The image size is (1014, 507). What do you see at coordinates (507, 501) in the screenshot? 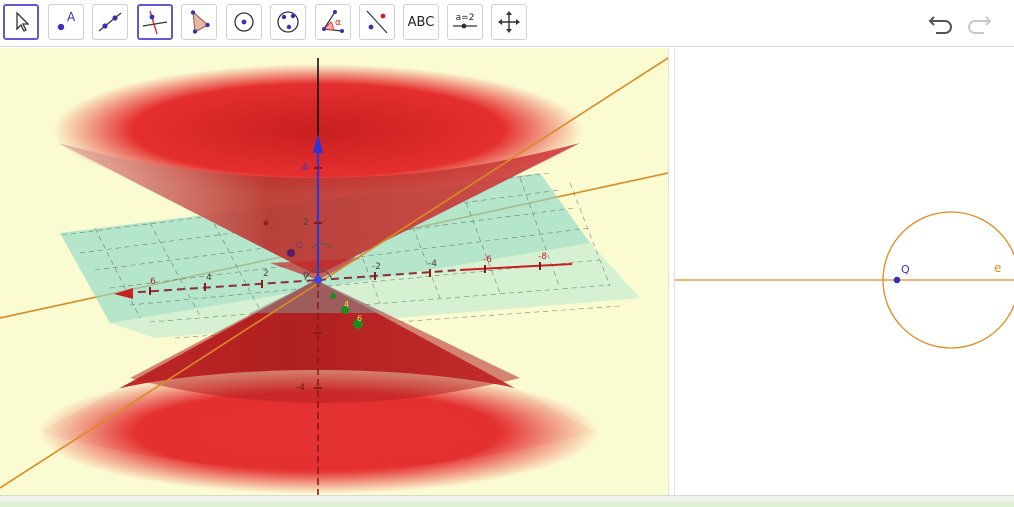
I see `bottom-bar` at bounding box center [507, 501].